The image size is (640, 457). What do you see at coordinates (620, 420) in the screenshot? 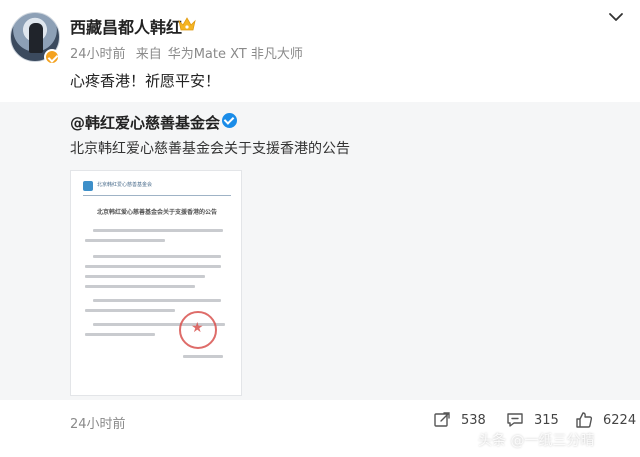
I see `like-count: 6224` at bounding box center [620, 420].